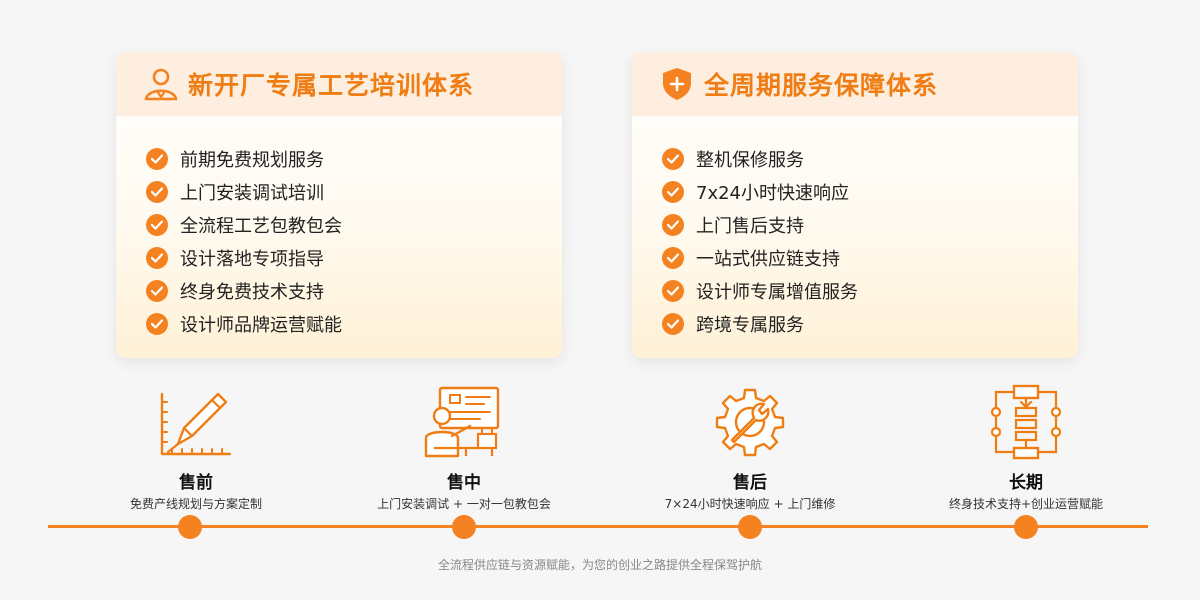  I want to click on item-label: 设计落地专项指导, so click(252, 259).